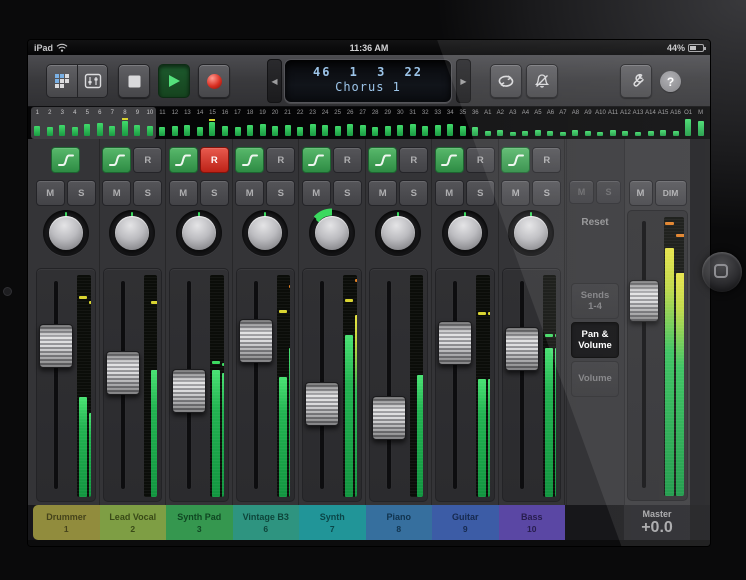  What do you see at coordinates (663, 123) in the screenshot?
I see `overview-track-A15: A15` at bounding box center [663, 123].